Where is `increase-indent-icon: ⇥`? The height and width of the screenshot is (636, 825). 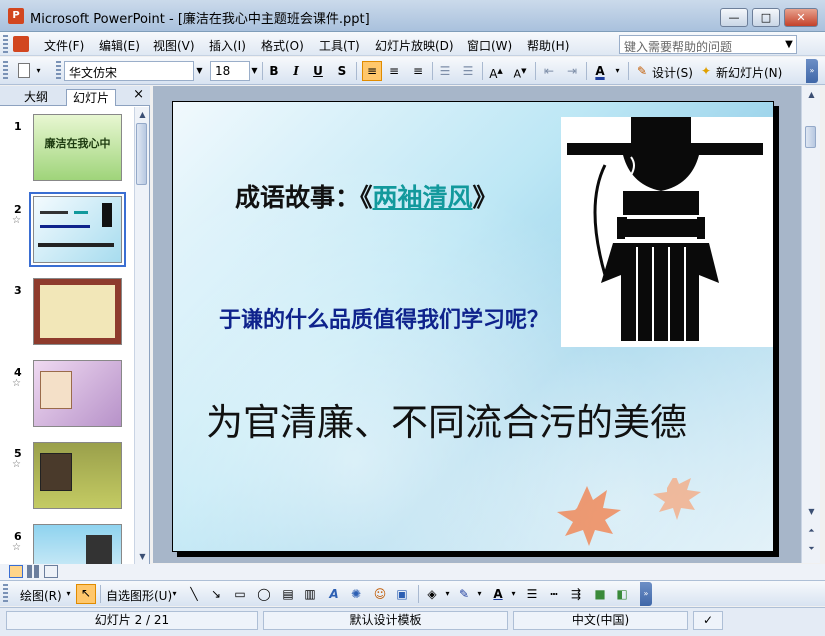 increase-indent-icon: ⇥ is located at coordinates (572, 71).